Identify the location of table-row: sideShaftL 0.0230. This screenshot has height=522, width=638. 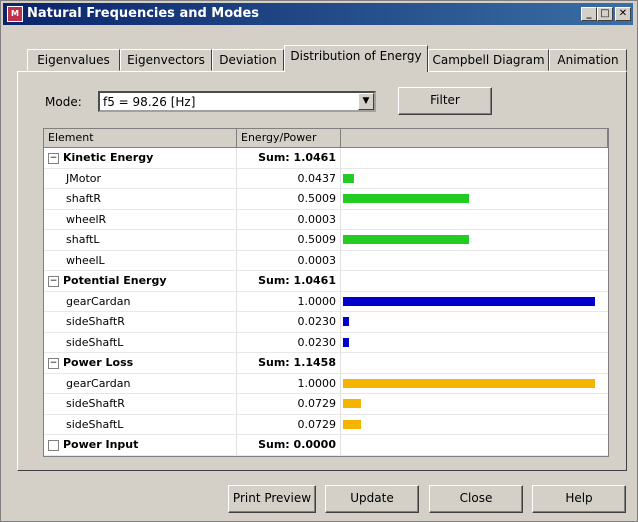
(326, 342).